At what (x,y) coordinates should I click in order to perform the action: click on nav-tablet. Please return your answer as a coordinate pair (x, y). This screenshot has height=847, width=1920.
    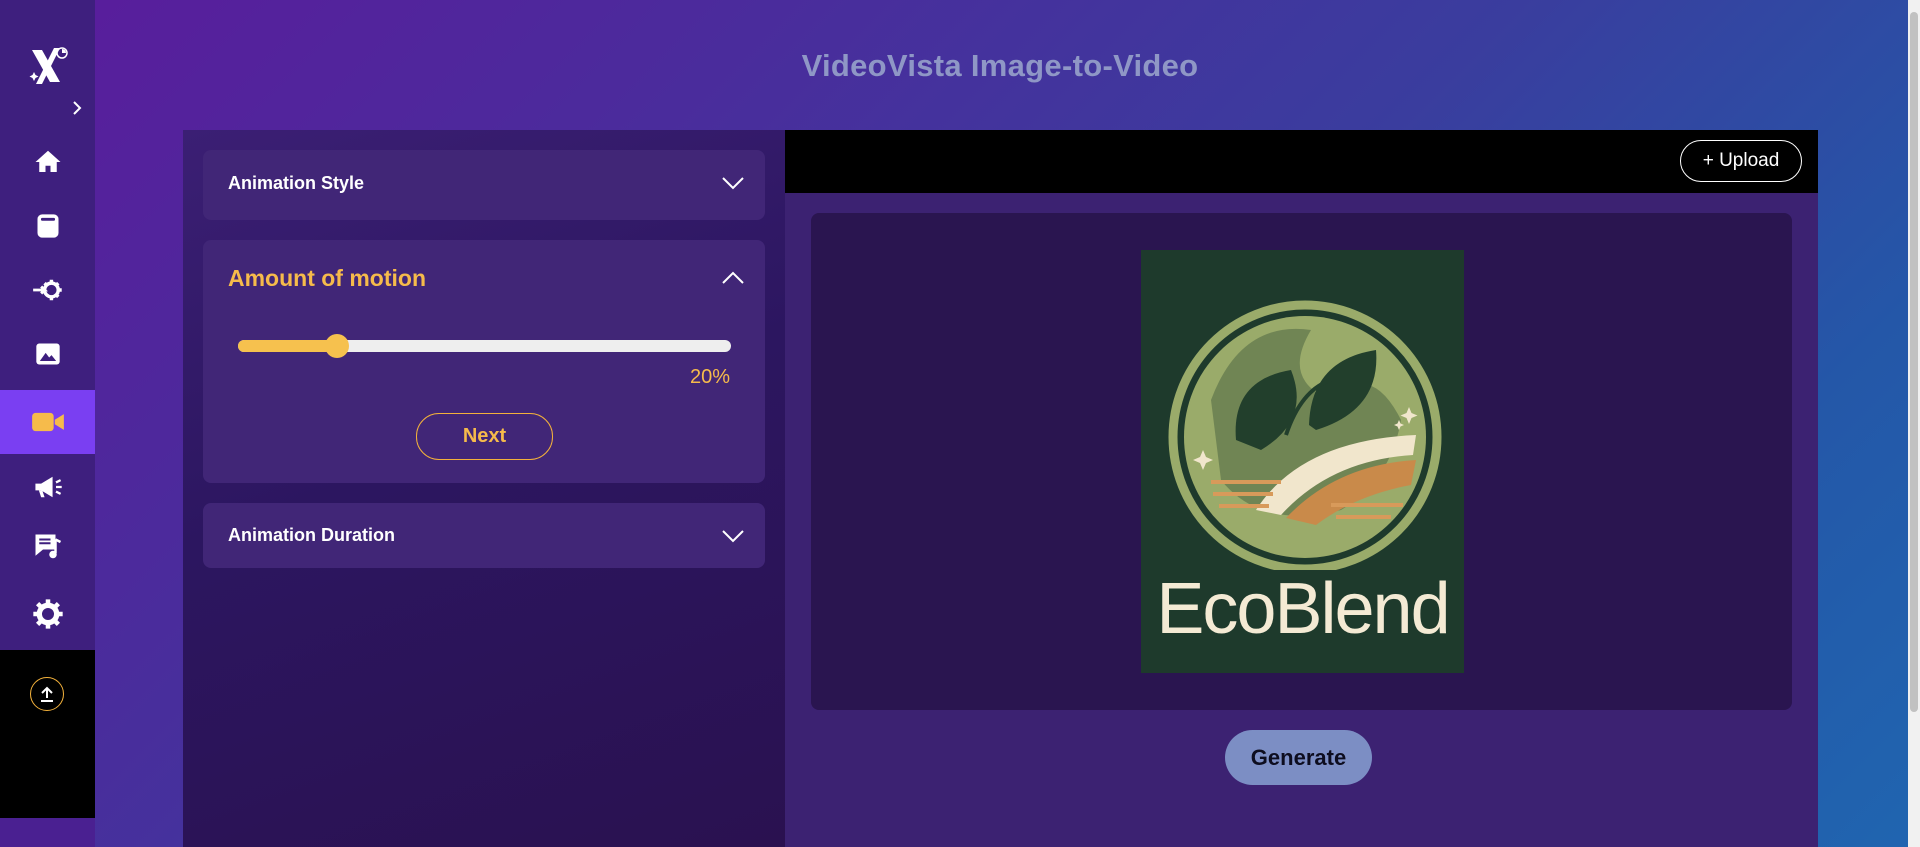
    Looking at the image, I should click on (47, 226).